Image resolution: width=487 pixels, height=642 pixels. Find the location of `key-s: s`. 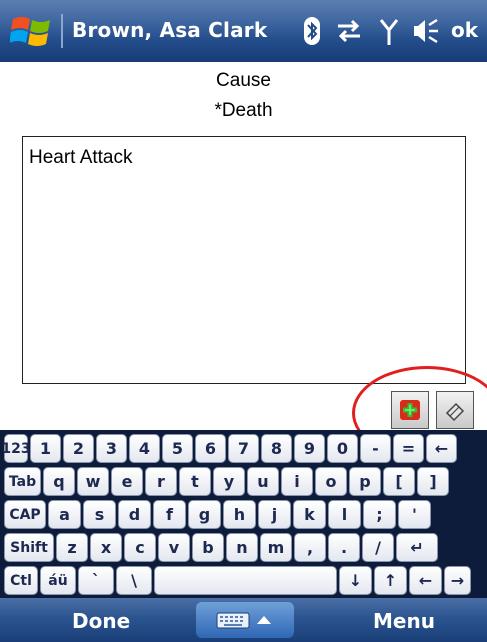

key-s: s is located at coordinates (99, 514).